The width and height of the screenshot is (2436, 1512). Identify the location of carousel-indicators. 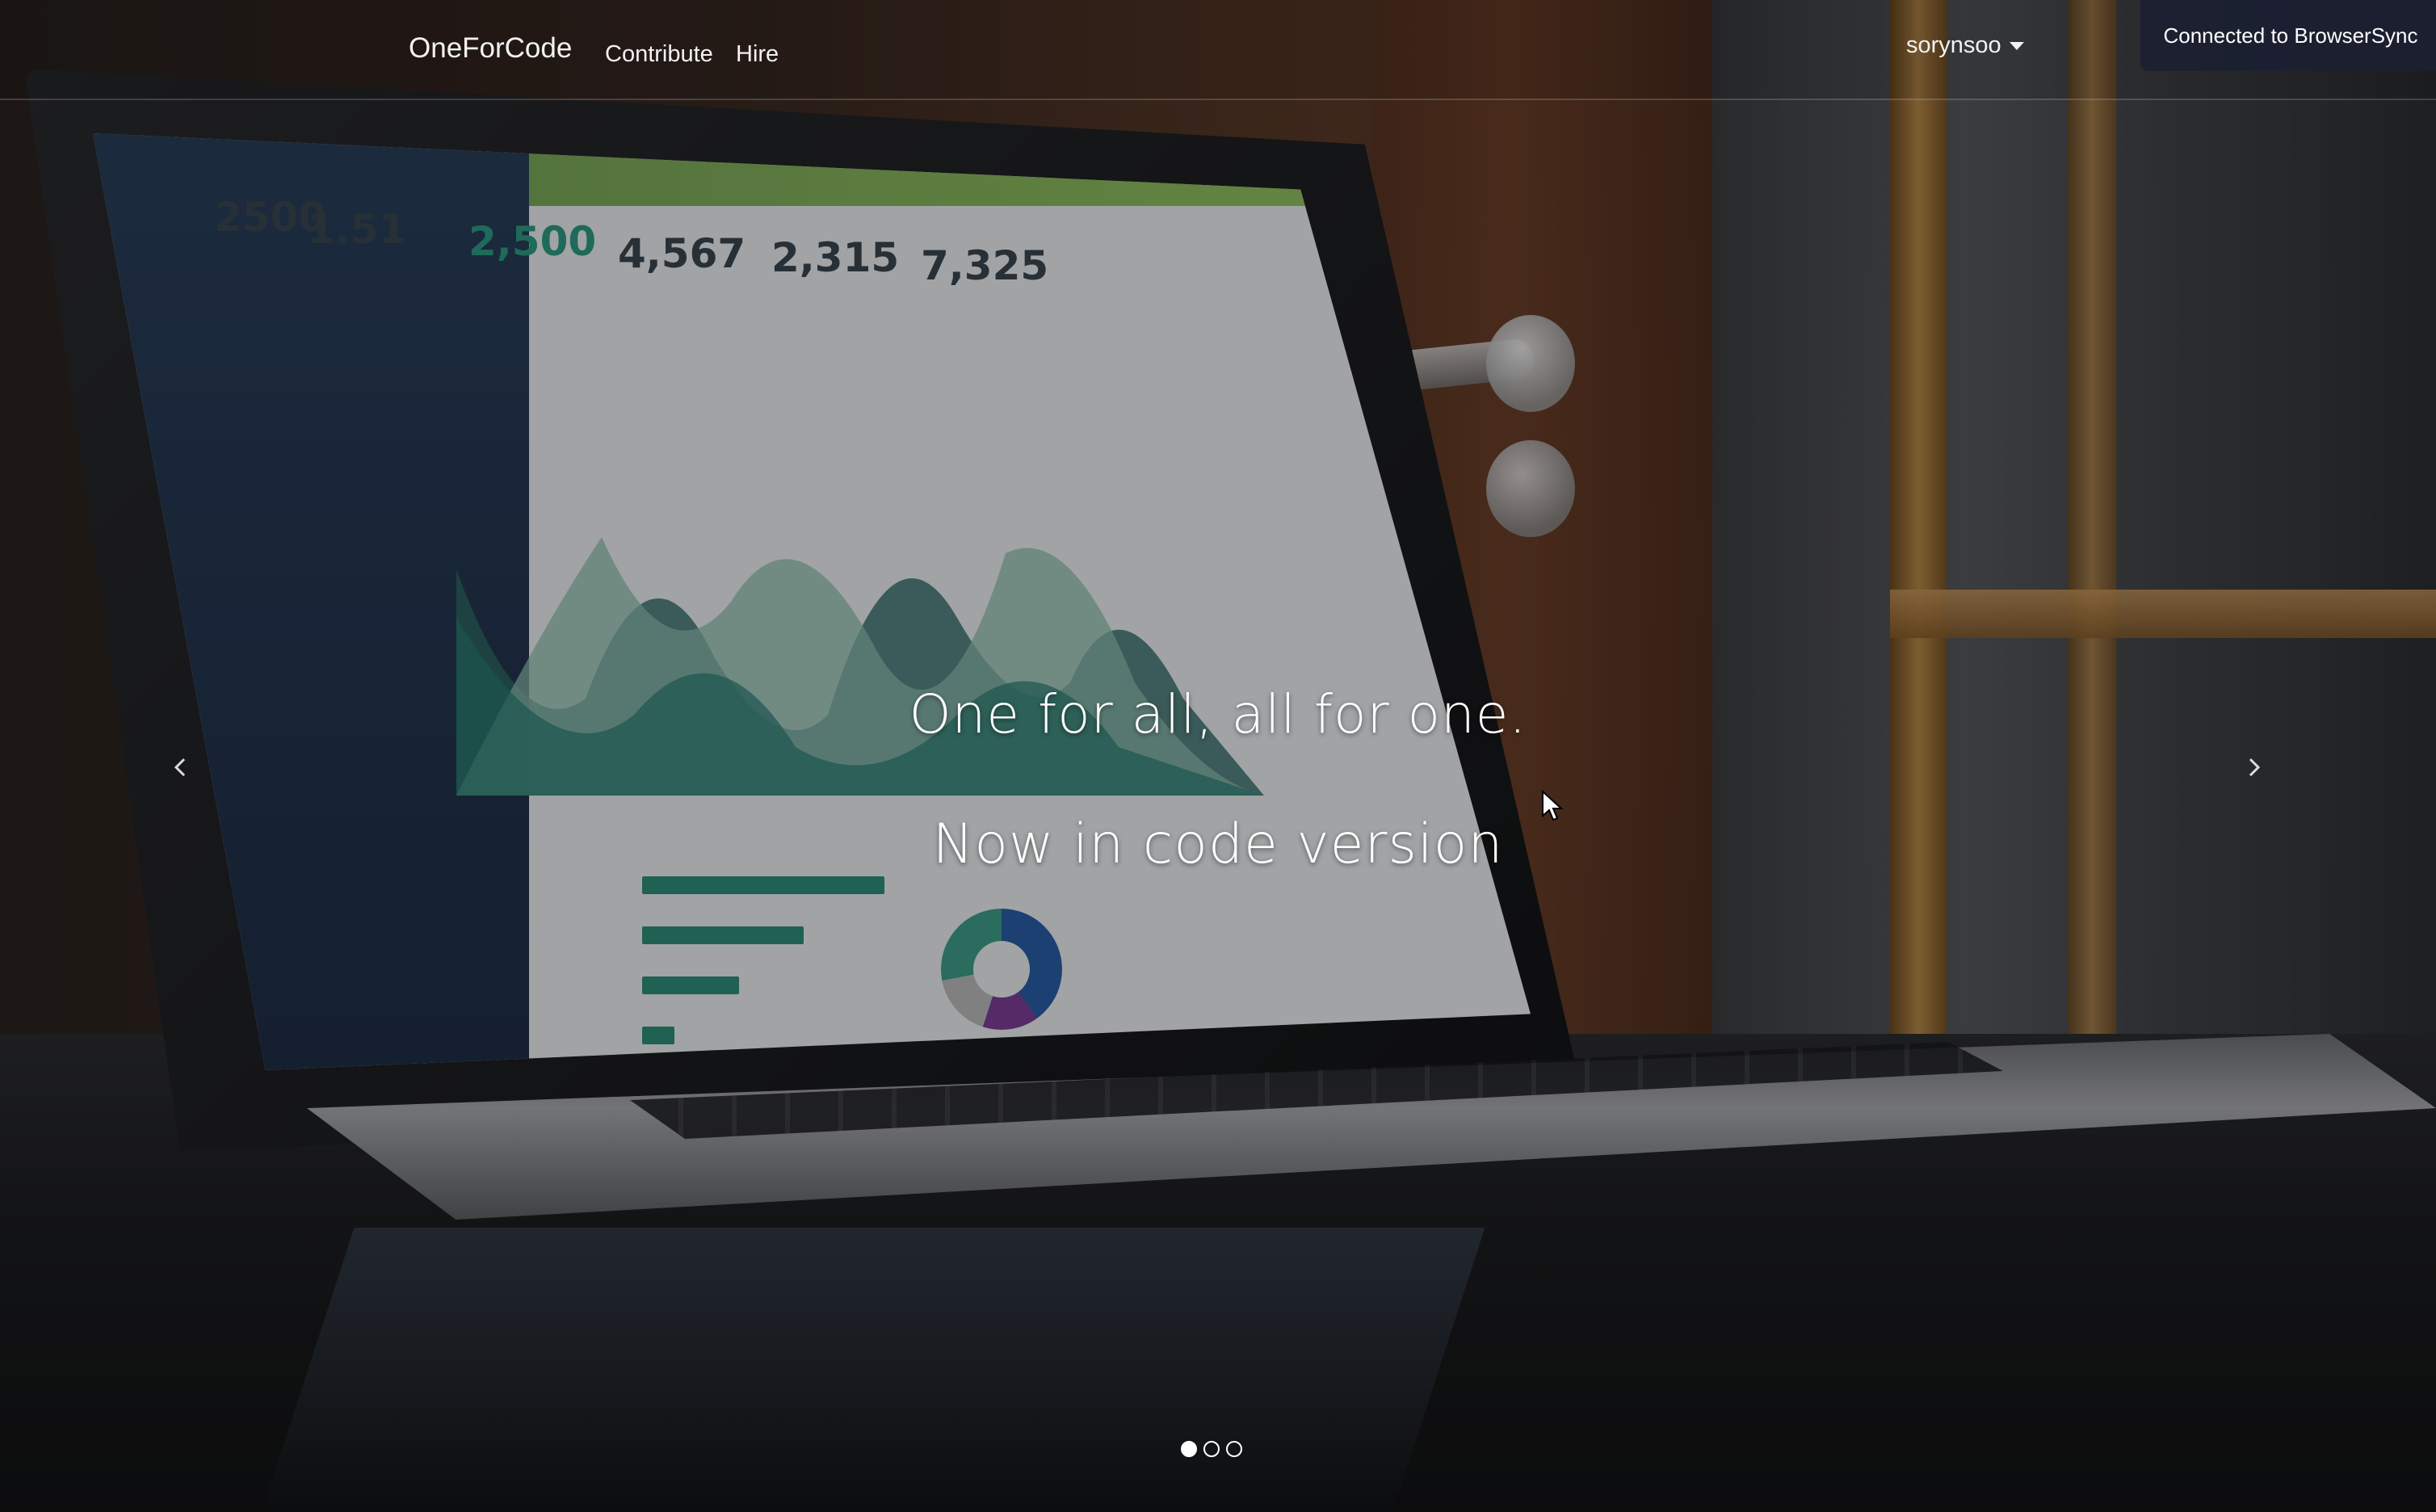
(1211, 1449).